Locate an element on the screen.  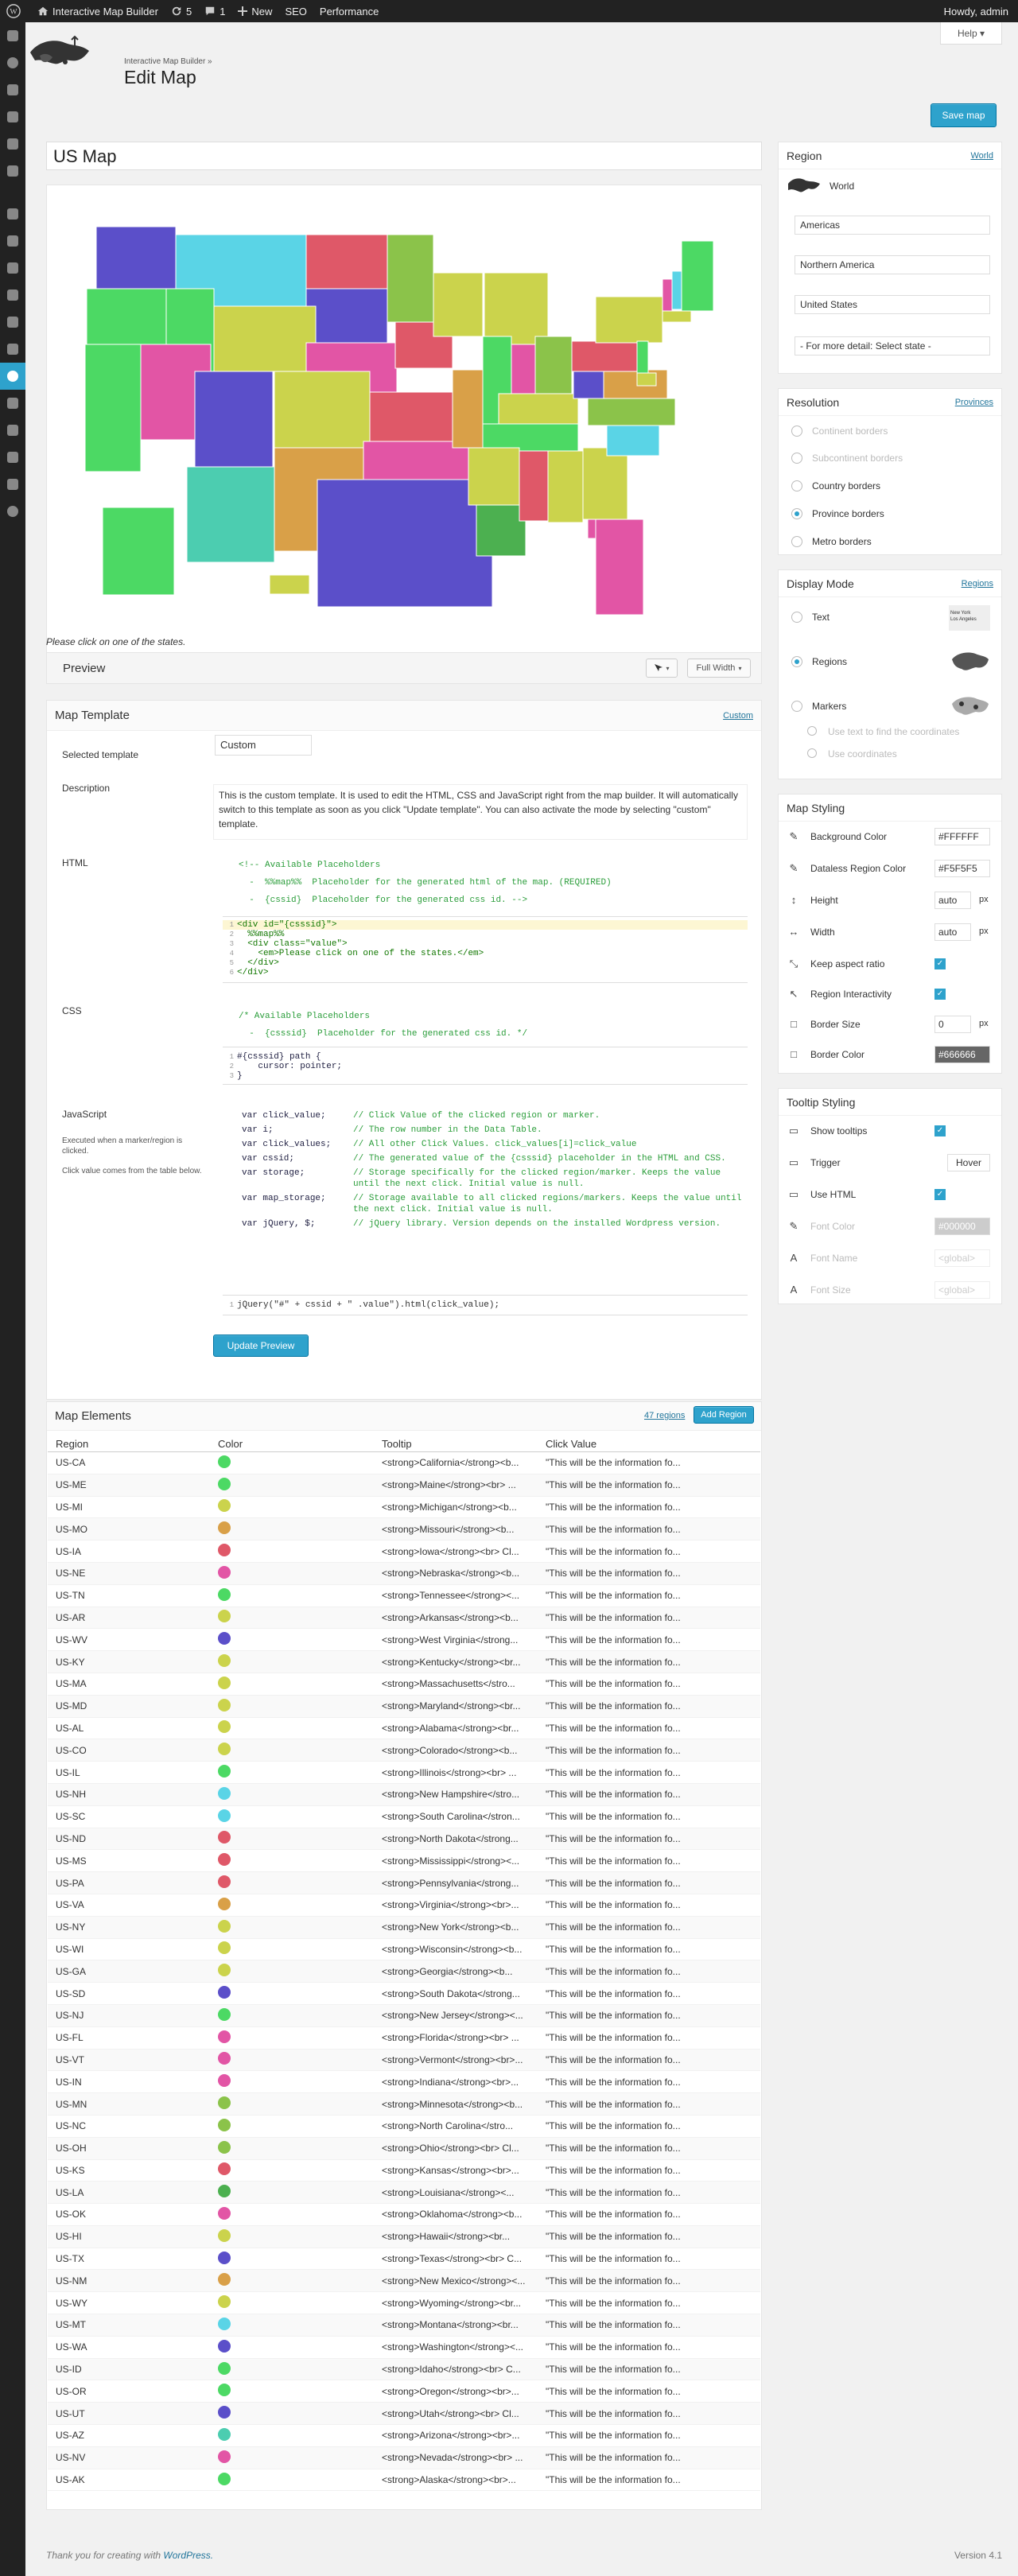
media-icon is located at coordinates (12, 116).